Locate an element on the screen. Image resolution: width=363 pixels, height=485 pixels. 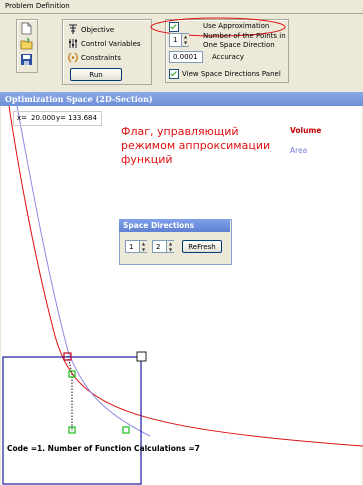
y-label: y= is located at coordinates (61, 118).